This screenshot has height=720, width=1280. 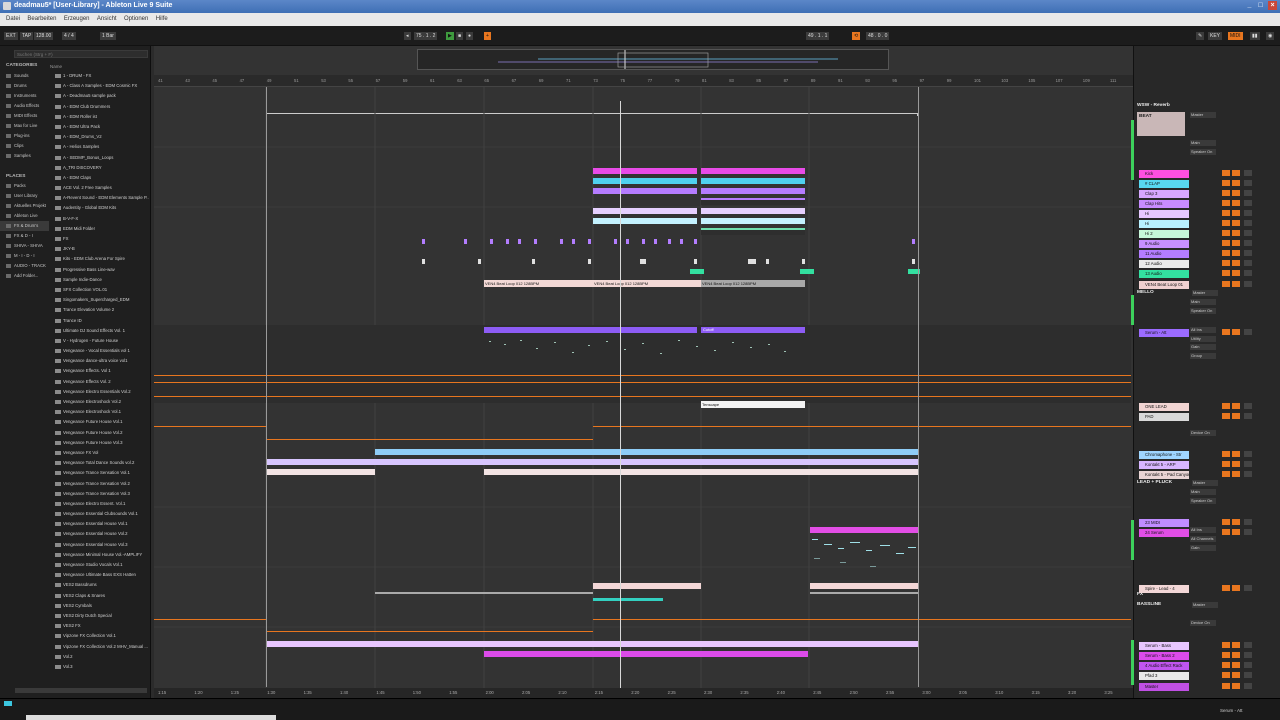 What do you see at coordinates (24, 156) in the screenshot?
I see `category-samples: Samples` at bounding box center [24, 156].